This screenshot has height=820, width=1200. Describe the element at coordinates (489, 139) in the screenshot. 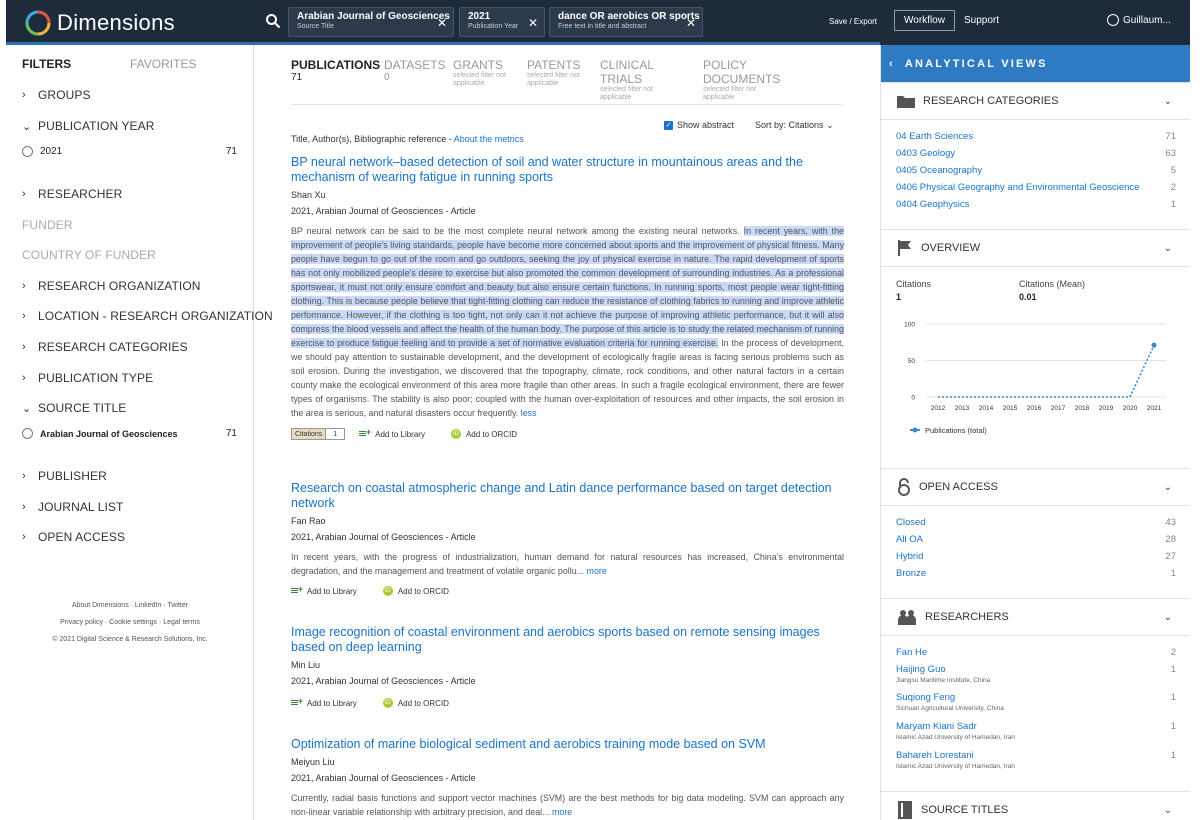

I see `about-metrics-link: About the metrics` at that location.